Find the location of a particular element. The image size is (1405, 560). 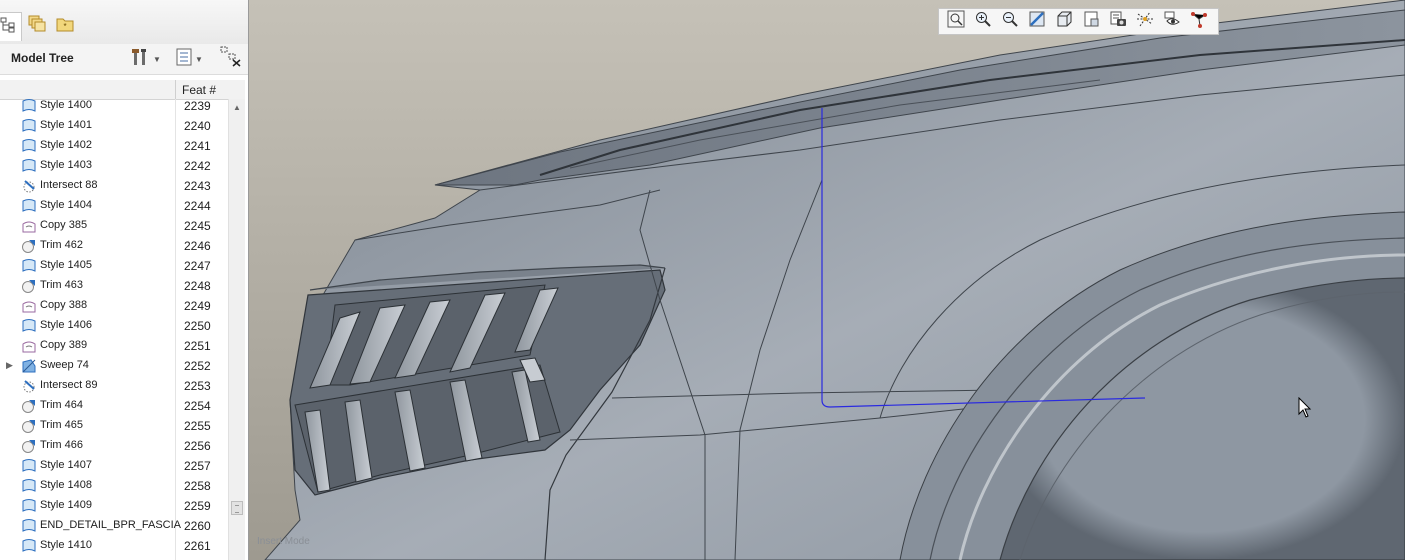

tree-row: Trim 462 2246 is located at coordinates (114, 246).